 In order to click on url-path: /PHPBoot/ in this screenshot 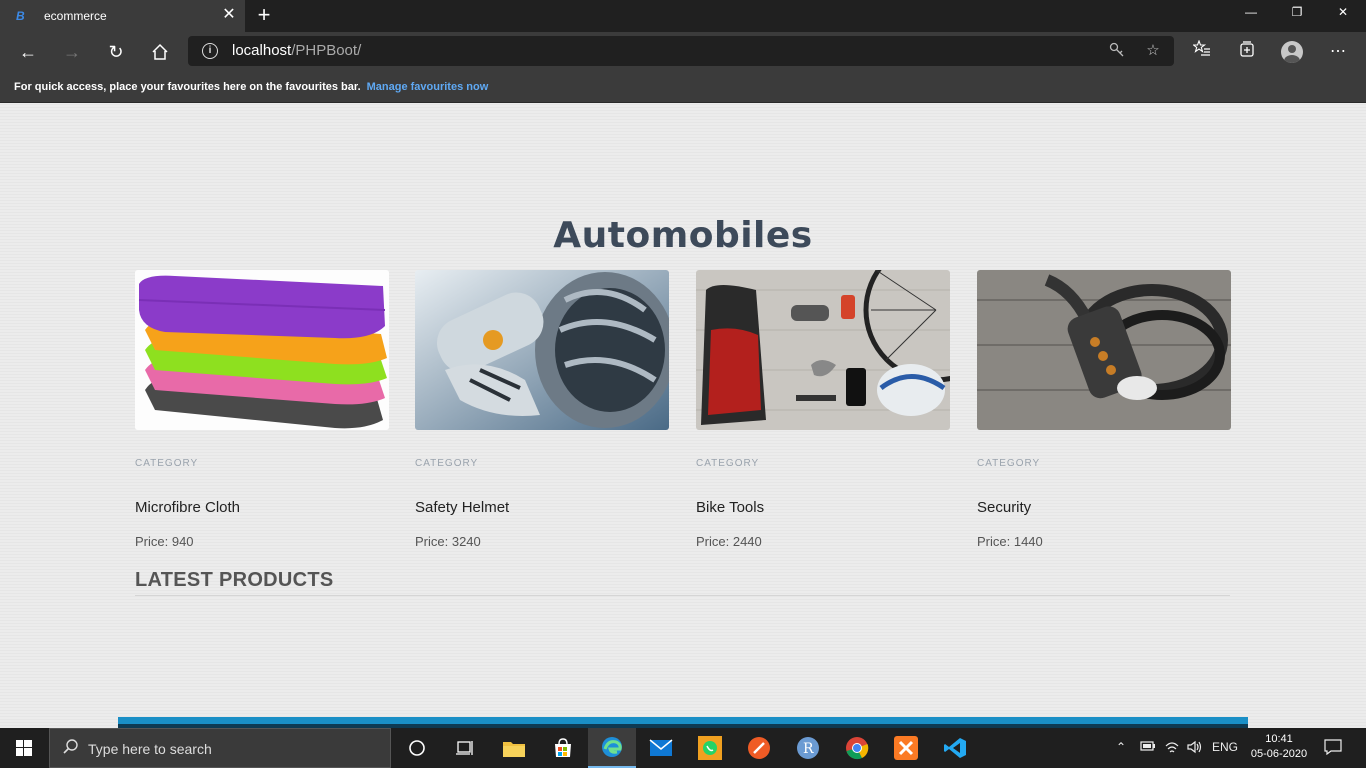, I will do `click(326, 50)`.